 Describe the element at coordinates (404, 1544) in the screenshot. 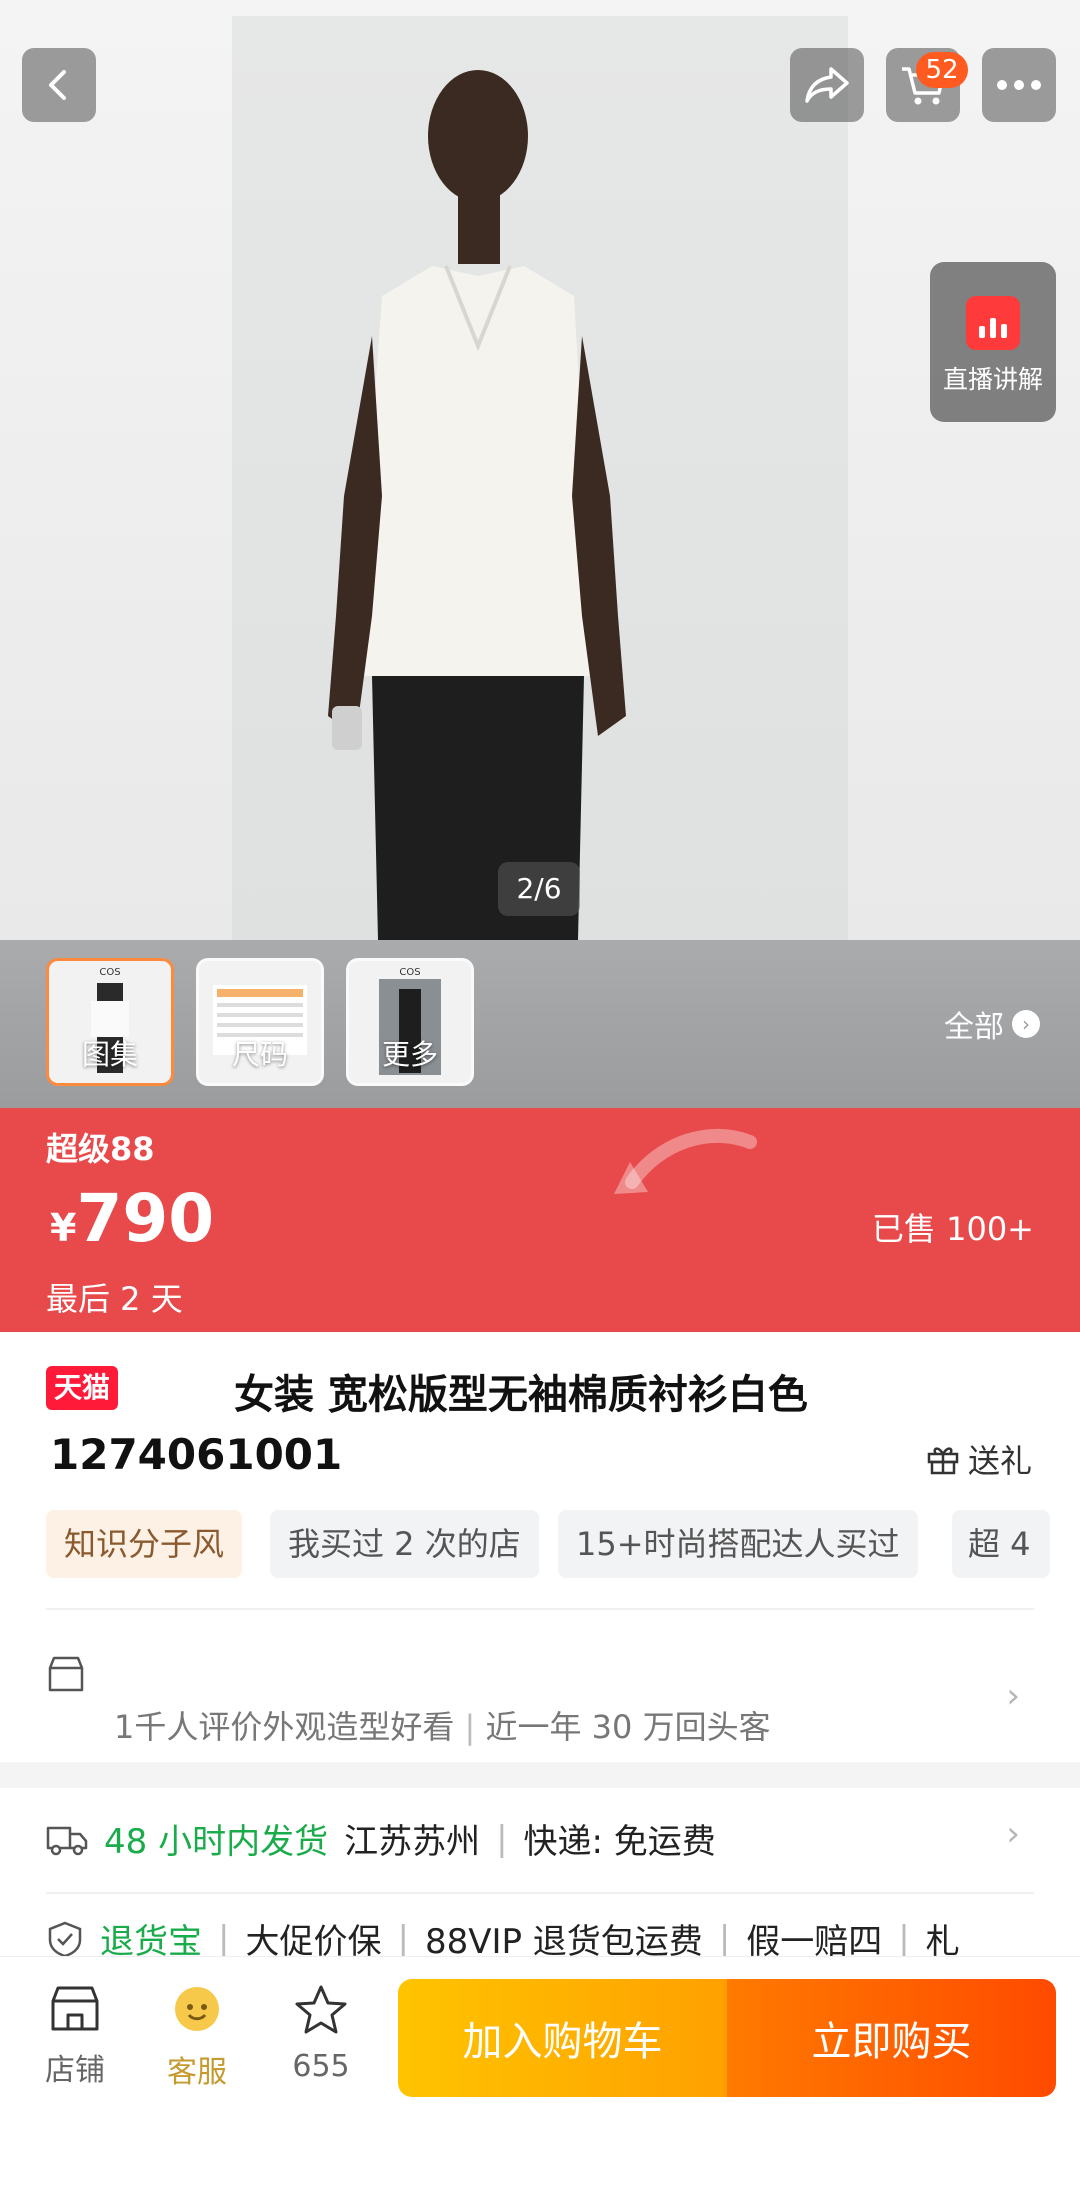

I see `tag-chip: 我买过 2 次的店` at that location.